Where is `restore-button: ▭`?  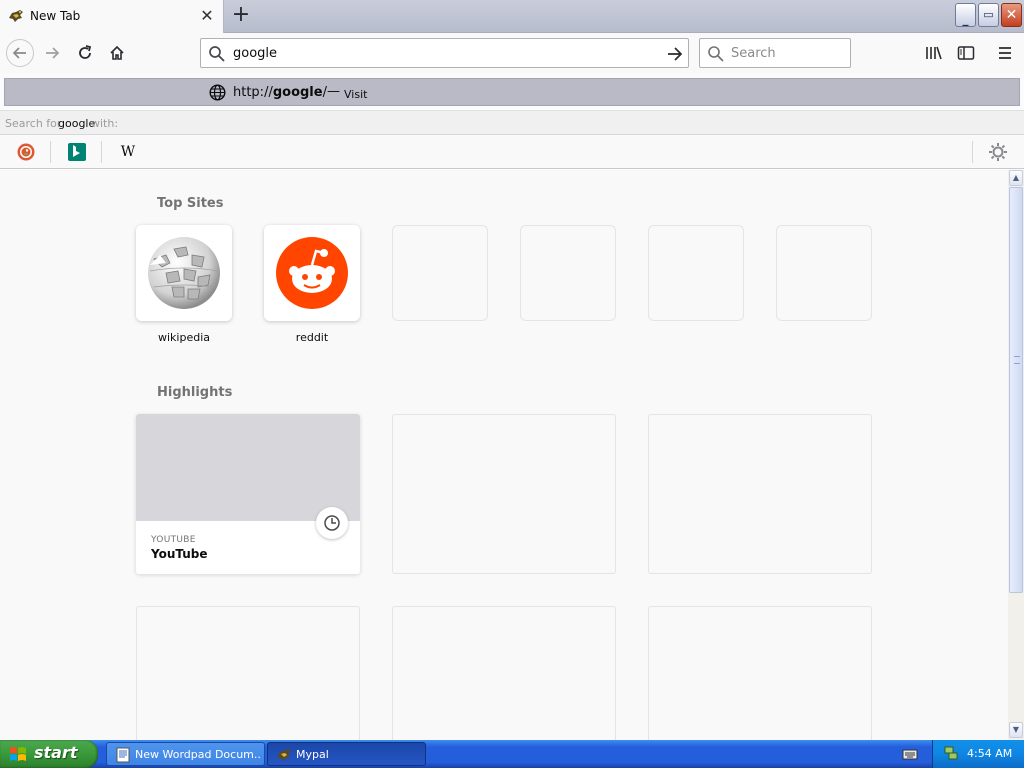
restore-button: ▭ is located at coordinates (988, 15).